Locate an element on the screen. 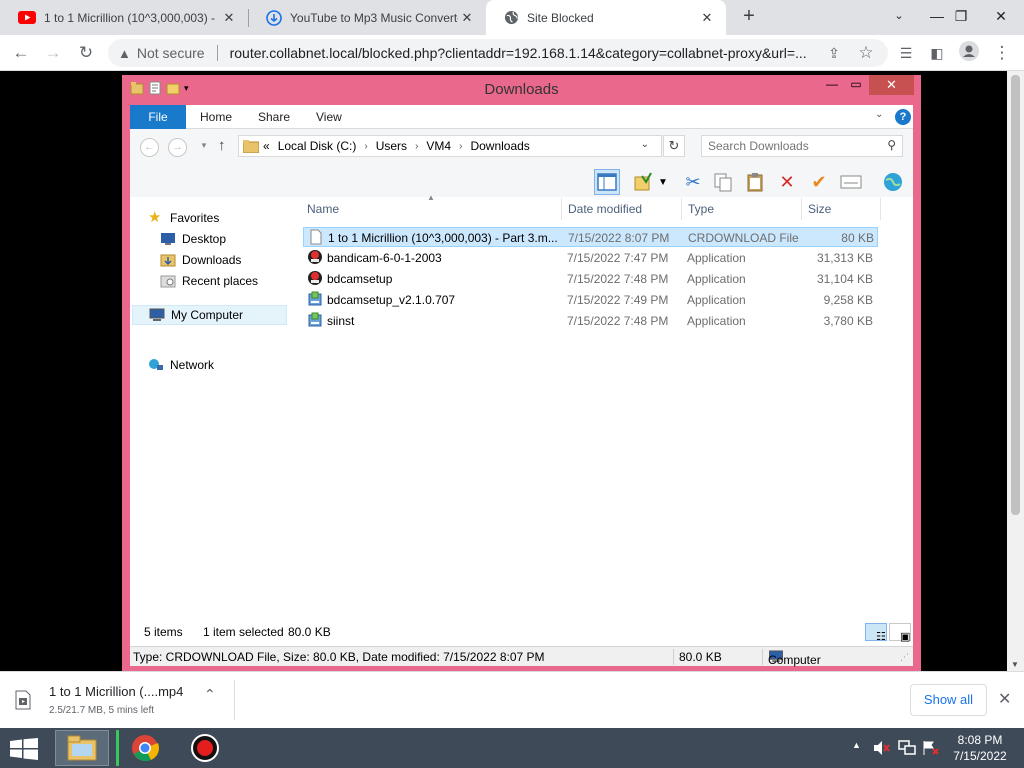  recent-locations-dropdown-icon: ▼ is located at coordinates (204, 145).